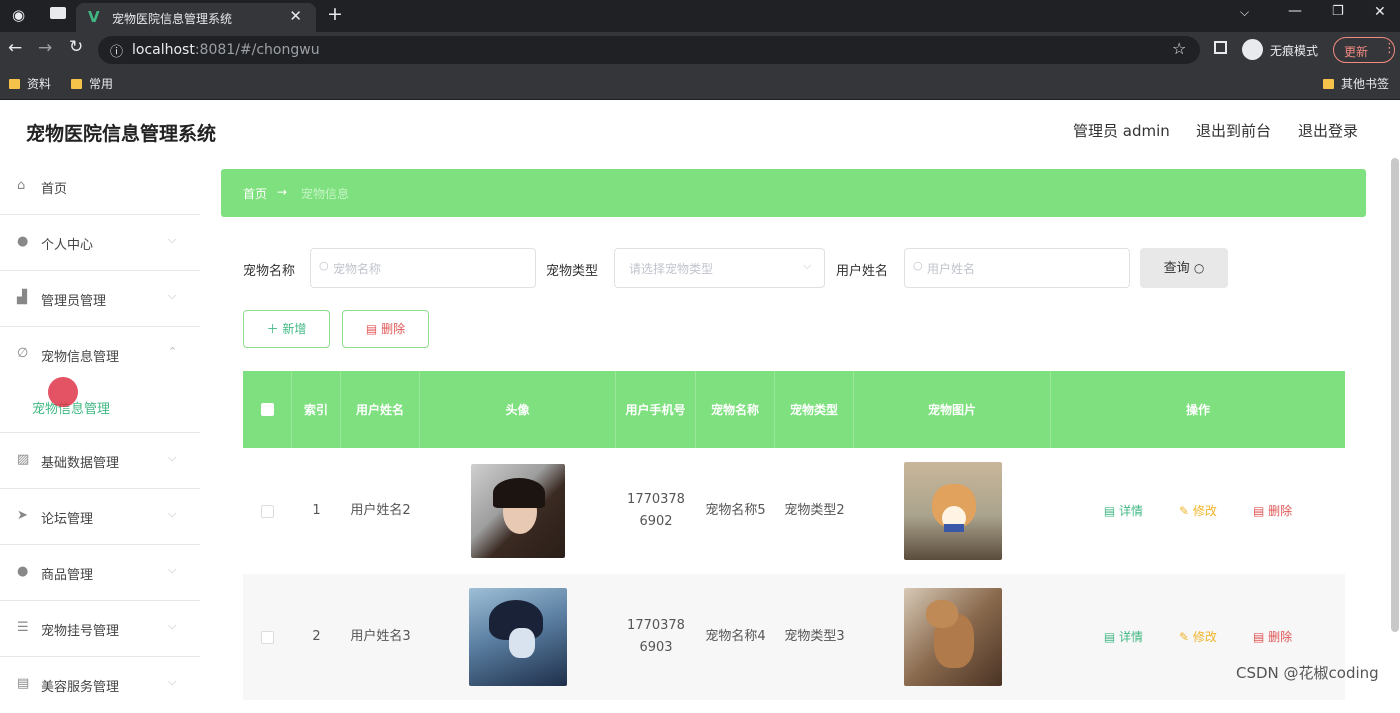 This screenshot has width=1400, height=713. What do you see at coordinates (1328, 130) in the screenshot?
I see `logout-link: 退出登录` at bounding box center [1328, 130].